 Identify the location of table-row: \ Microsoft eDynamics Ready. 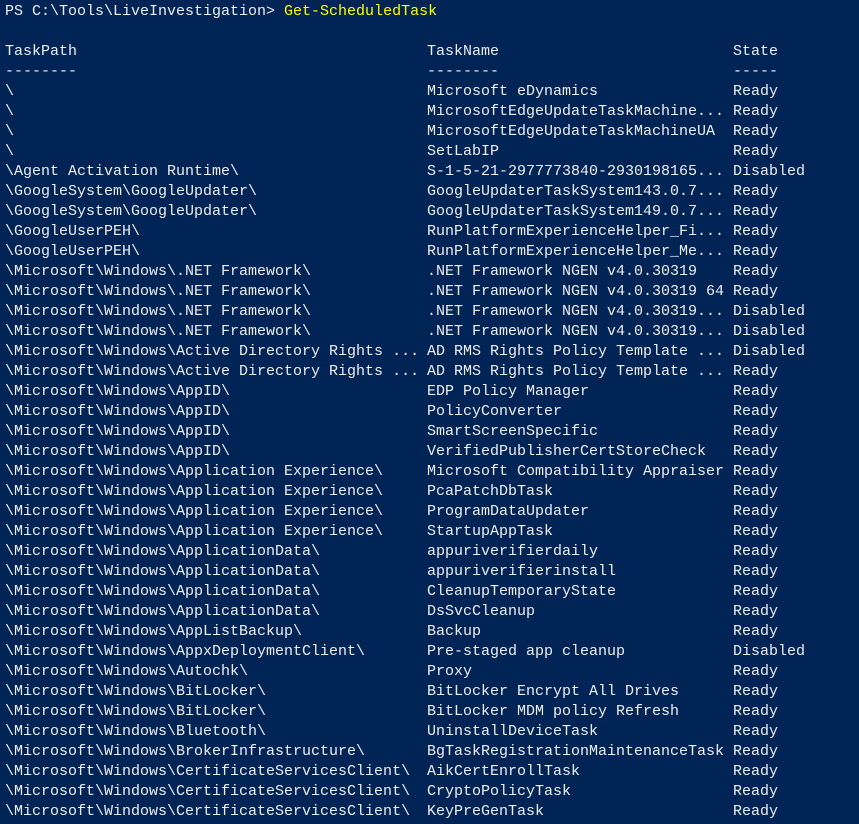
(429, 92).